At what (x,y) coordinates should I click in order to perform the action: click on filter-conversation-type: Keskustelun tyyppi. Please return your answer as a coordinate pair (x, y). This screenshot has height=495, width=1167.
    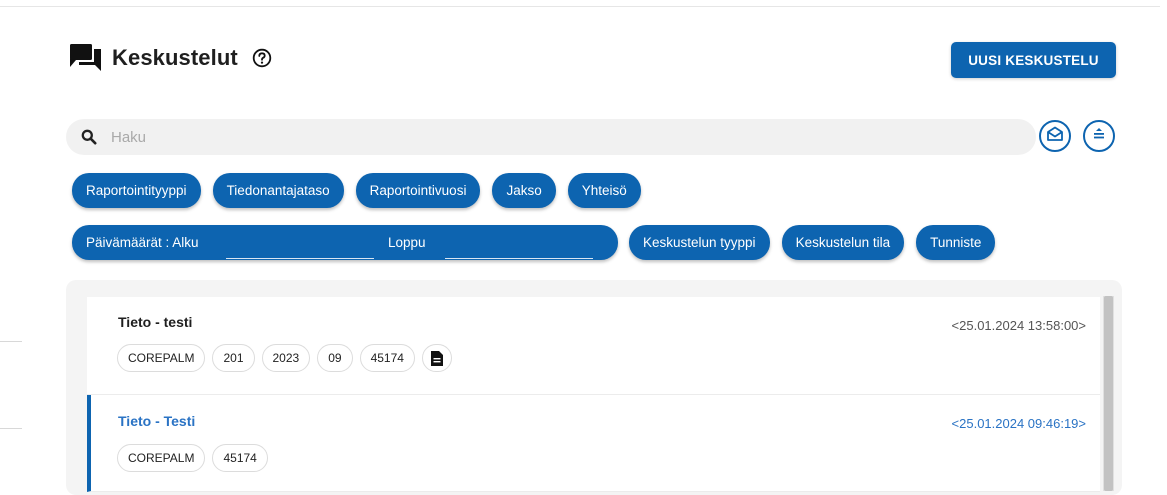
    Looking at the image, I should click on (699, 242).